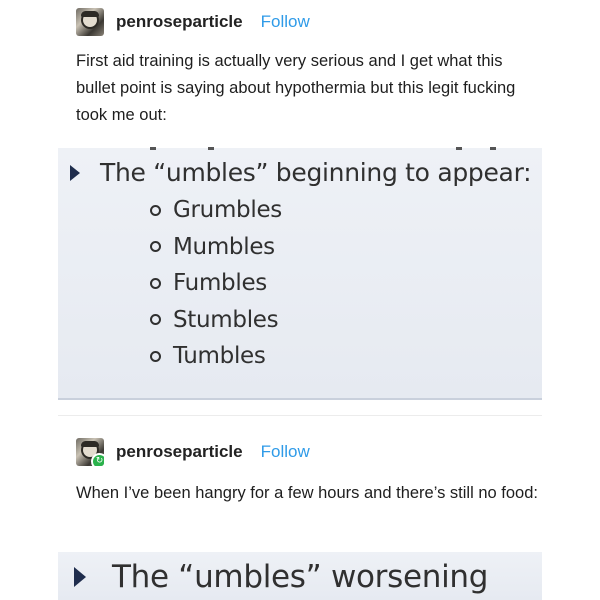  I want to click on list-item-label: Grumbles, so click(227, 210).